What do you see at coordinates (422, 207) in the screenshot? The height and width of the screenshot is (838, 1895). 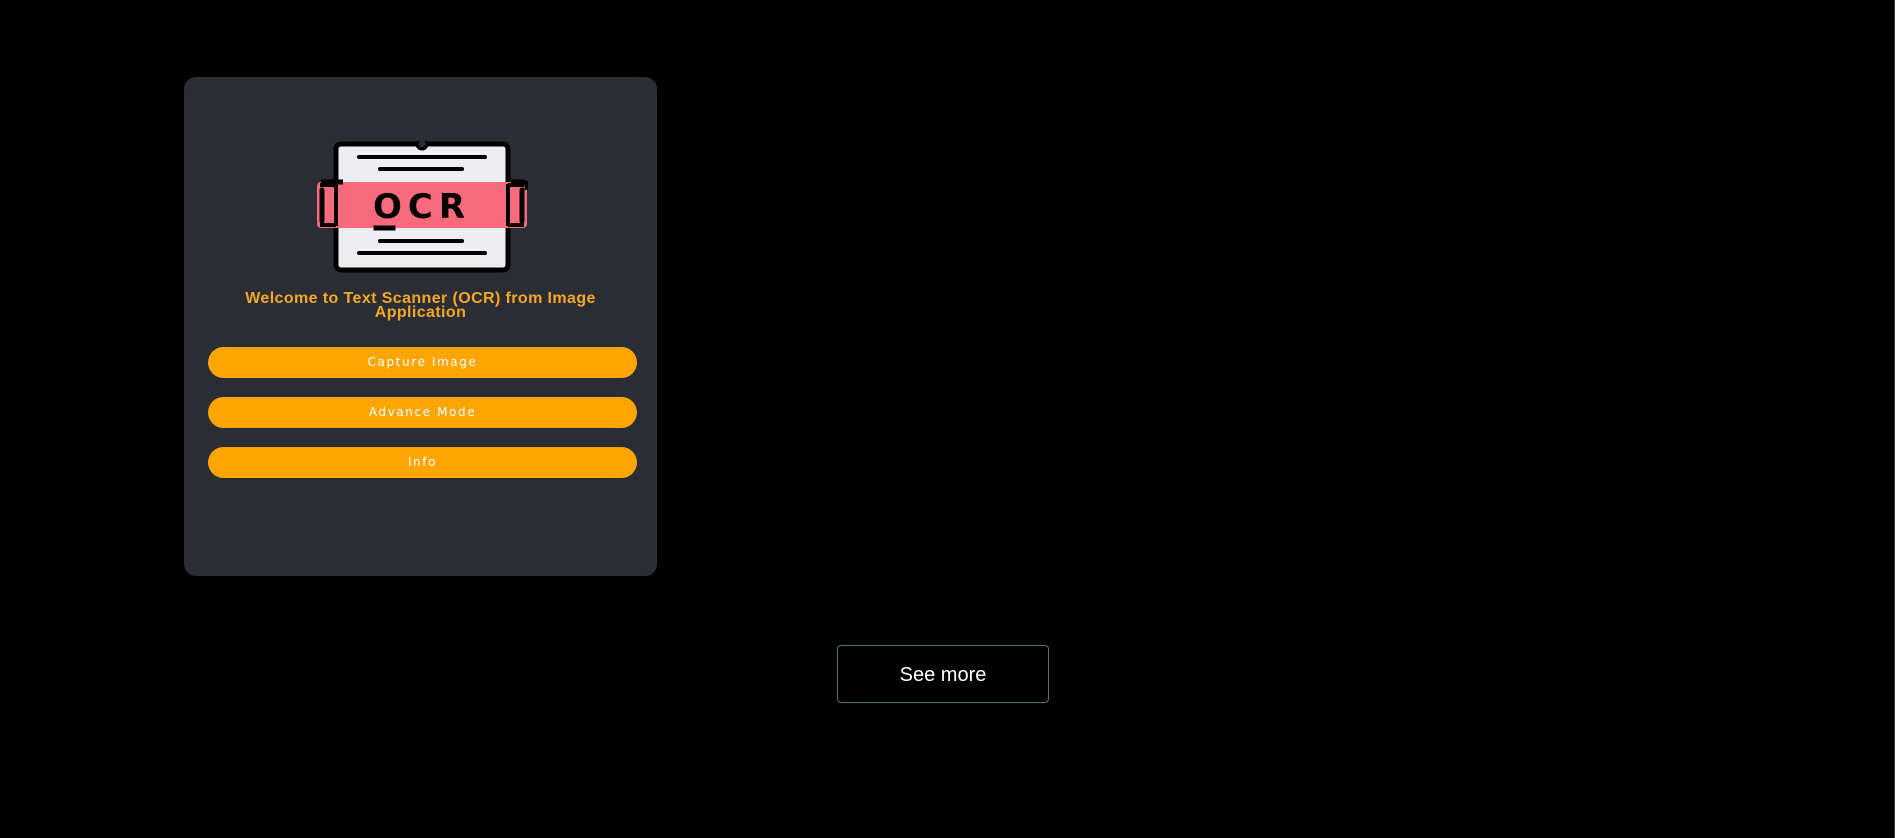 I see `ocr-logo-text: OCR` at bounding box center [422, 207].